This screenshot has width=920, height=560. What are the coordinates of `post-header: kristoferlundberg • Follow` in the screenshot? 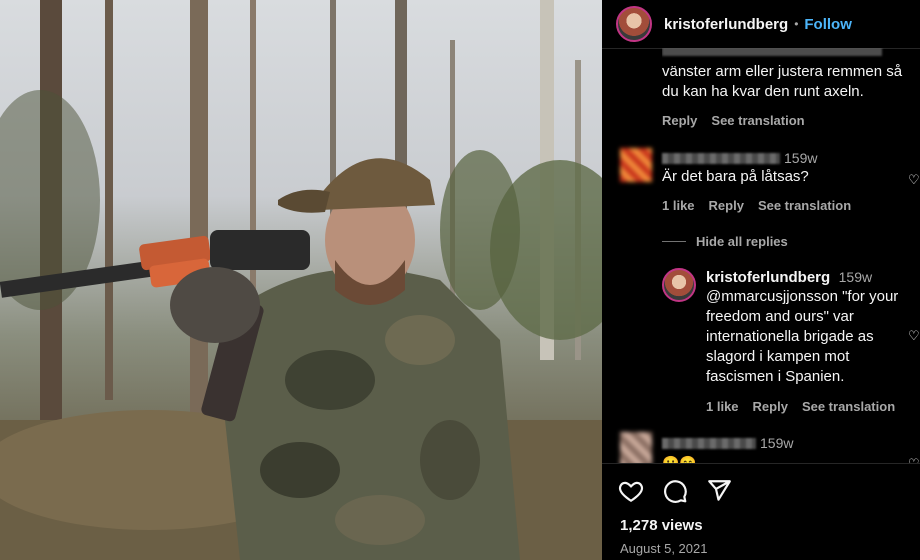 It's located at (761, 24).